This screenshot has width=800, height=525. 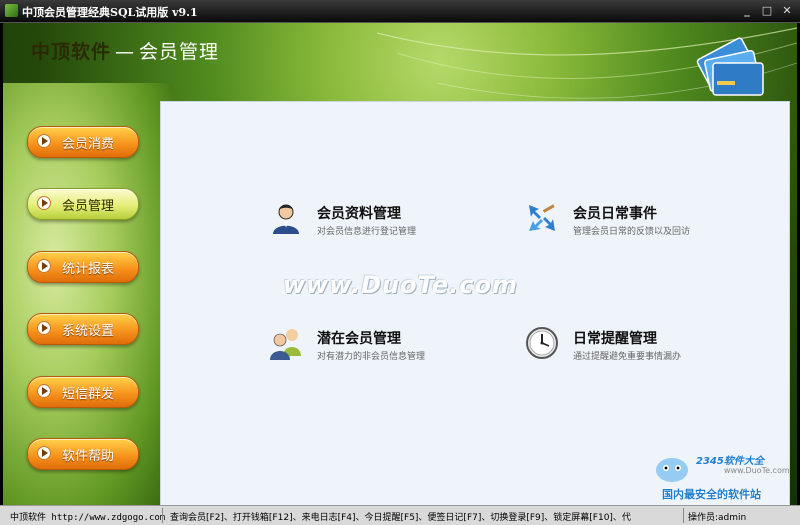 What do you see at coordinates (286, 219) in the screenshot?
I see `user-icon` at bounding box center [286, 219].